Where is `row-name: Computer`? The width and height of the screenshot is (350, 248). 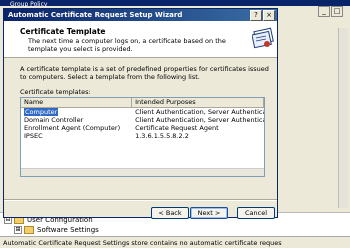 row-name: Computer is located at coordinates (41, 112).